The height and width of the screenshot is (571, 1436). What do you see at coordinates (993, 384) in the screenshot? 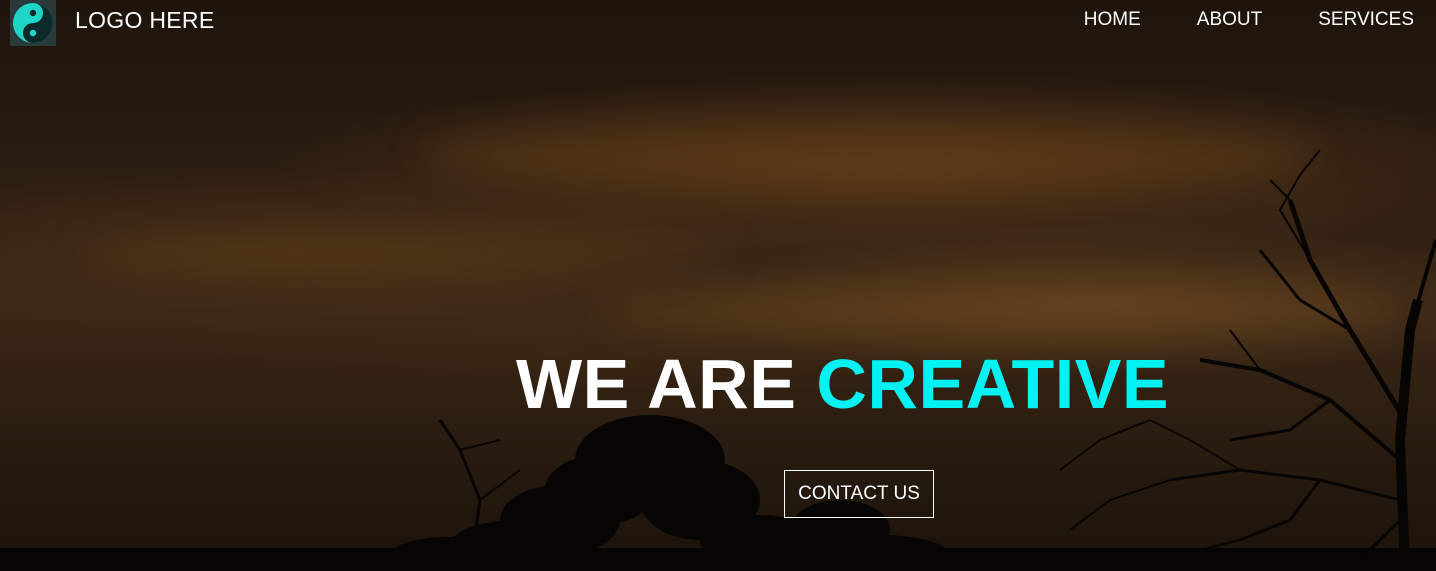
I see `headline-accent: CREATIVE` at bounding box center [993, 384].